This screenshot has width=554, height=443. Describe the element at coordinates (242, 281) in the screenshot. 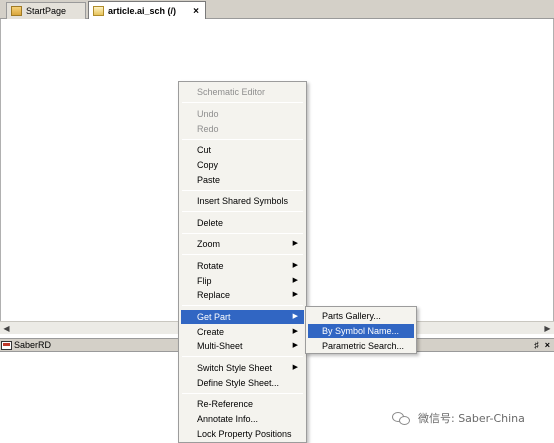

I see `menu-item-flip: Flip ▶` at that location.